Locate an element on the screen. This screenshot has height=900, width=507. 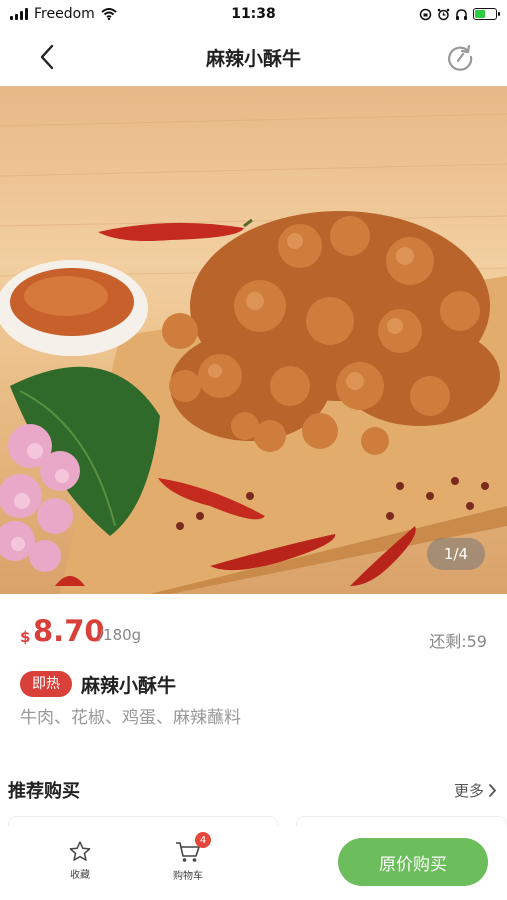
refresh-icon is located at coordinates (460, 57).